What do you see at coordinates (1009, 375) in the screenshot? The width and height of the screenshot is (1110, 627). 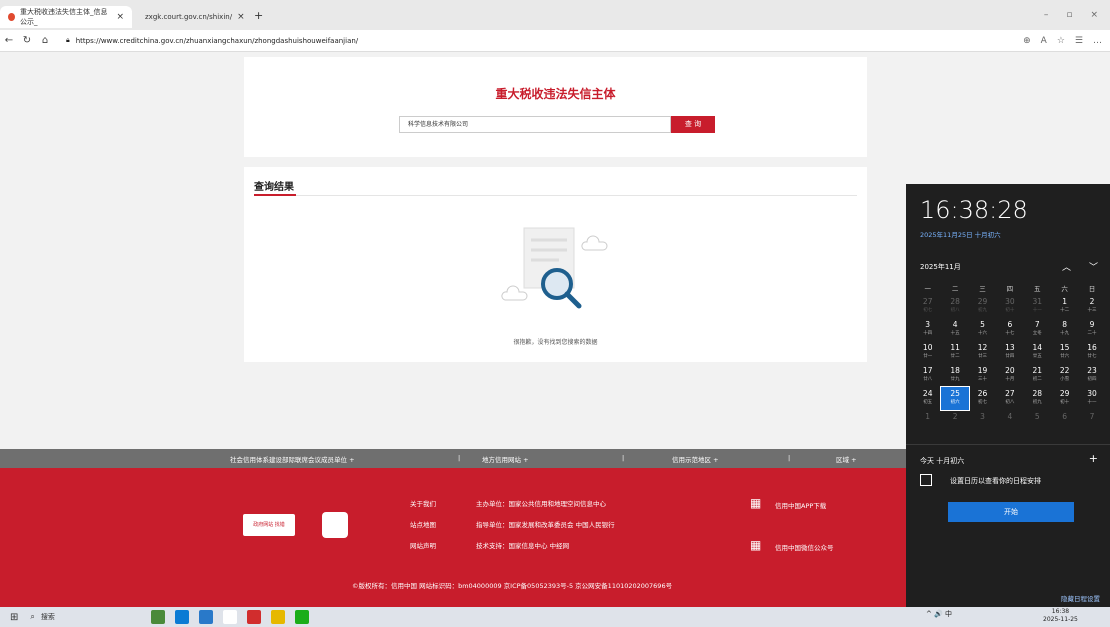 I see `calendar-day: 20 十月` at bounding box center [1009, 375].